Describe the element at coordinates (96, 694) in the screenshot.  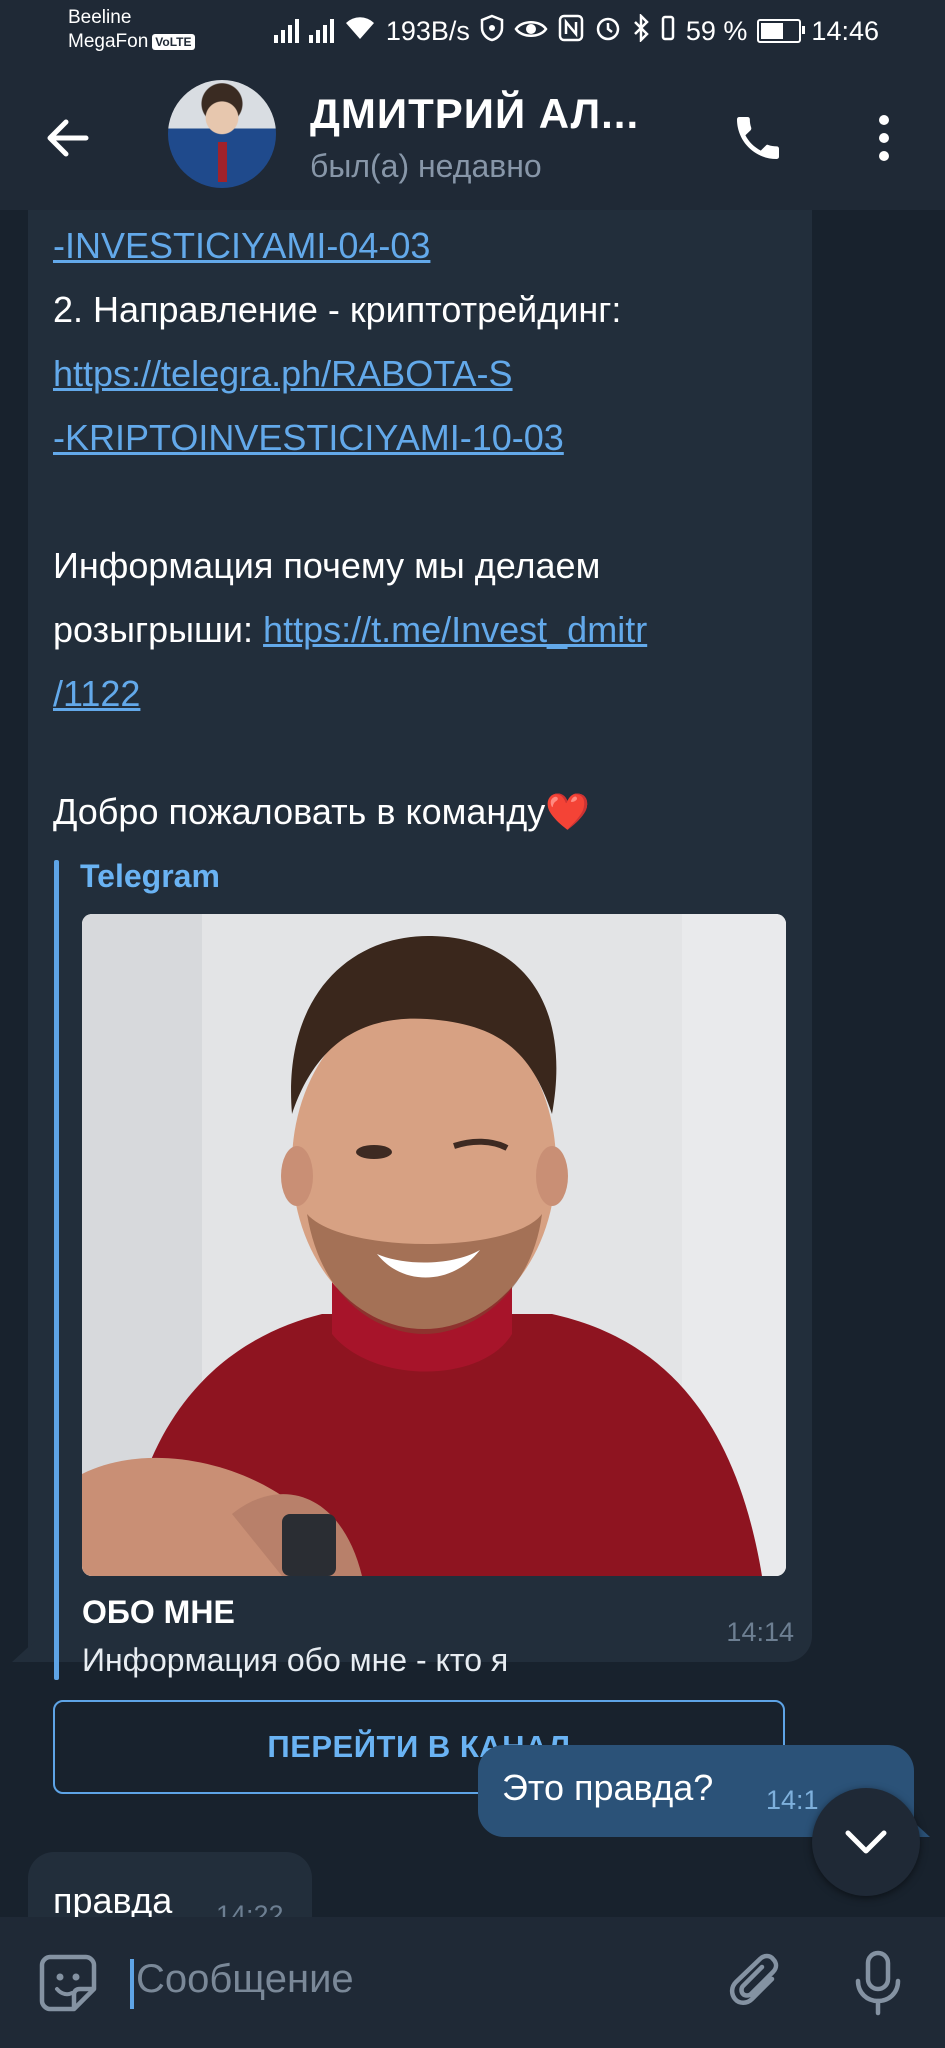
I see `message-link: /1122` at that location.